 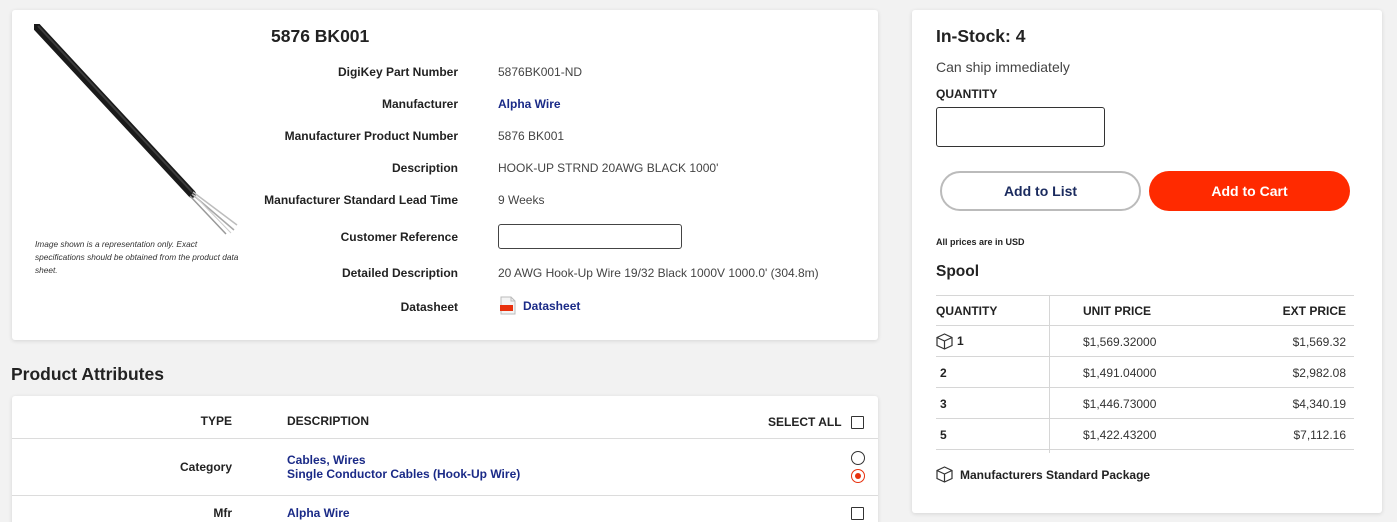 I want to click on standard-package-label: Manufacturers Standard Package, so click(x=1055, y=475).